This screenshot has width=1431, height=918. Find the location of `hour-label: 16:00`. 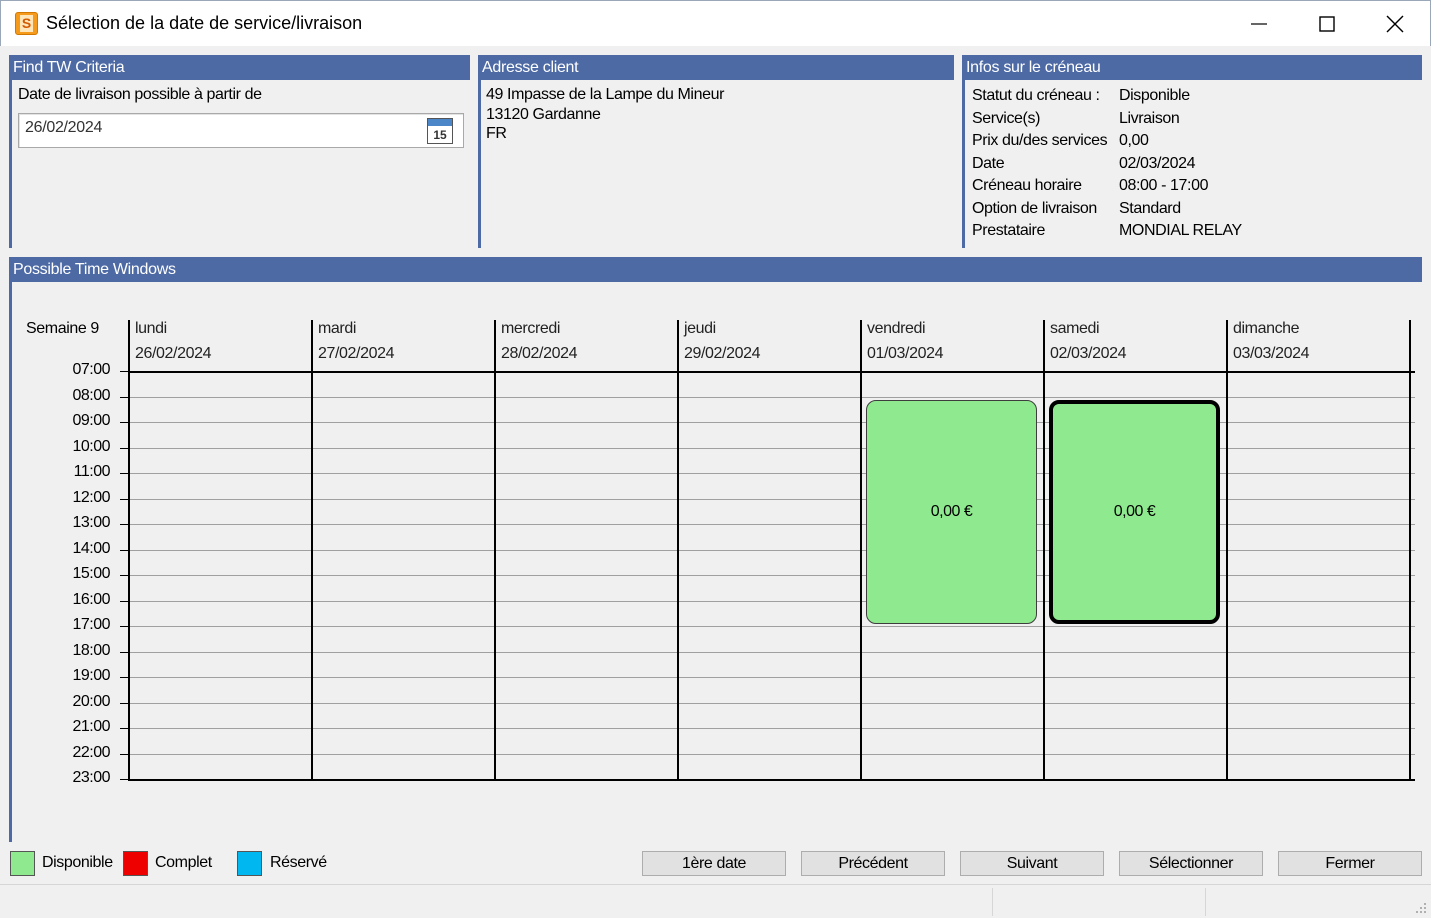

hour-label: 16:00 is located at coordinates (91, 599).